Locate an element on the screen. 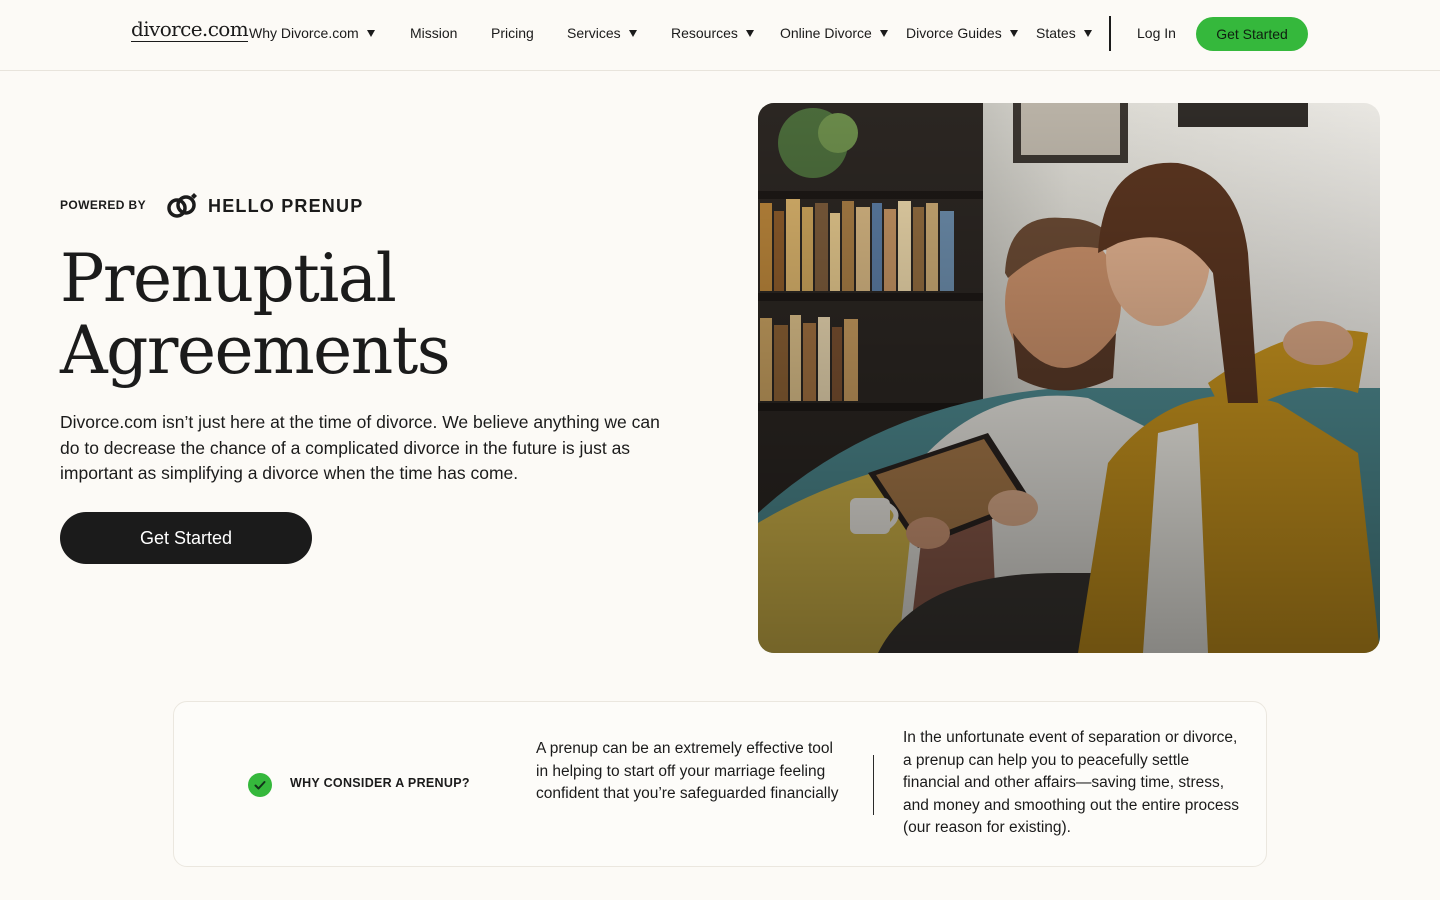 The image size is (1440, 900). nav-why-divorce: Why Divorce.com is located at coordinates (312, 33).